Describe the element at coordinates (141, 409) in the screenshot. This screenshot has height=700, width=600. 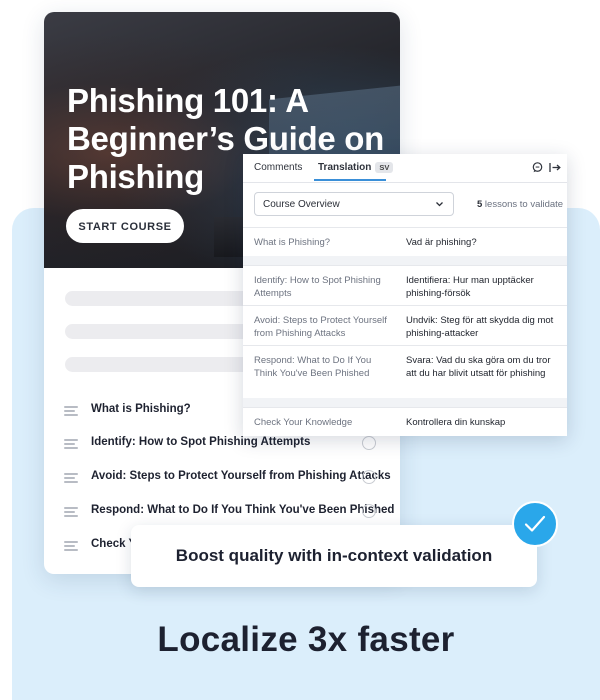
I see `lesson-label: What is Phishing?` at that location.